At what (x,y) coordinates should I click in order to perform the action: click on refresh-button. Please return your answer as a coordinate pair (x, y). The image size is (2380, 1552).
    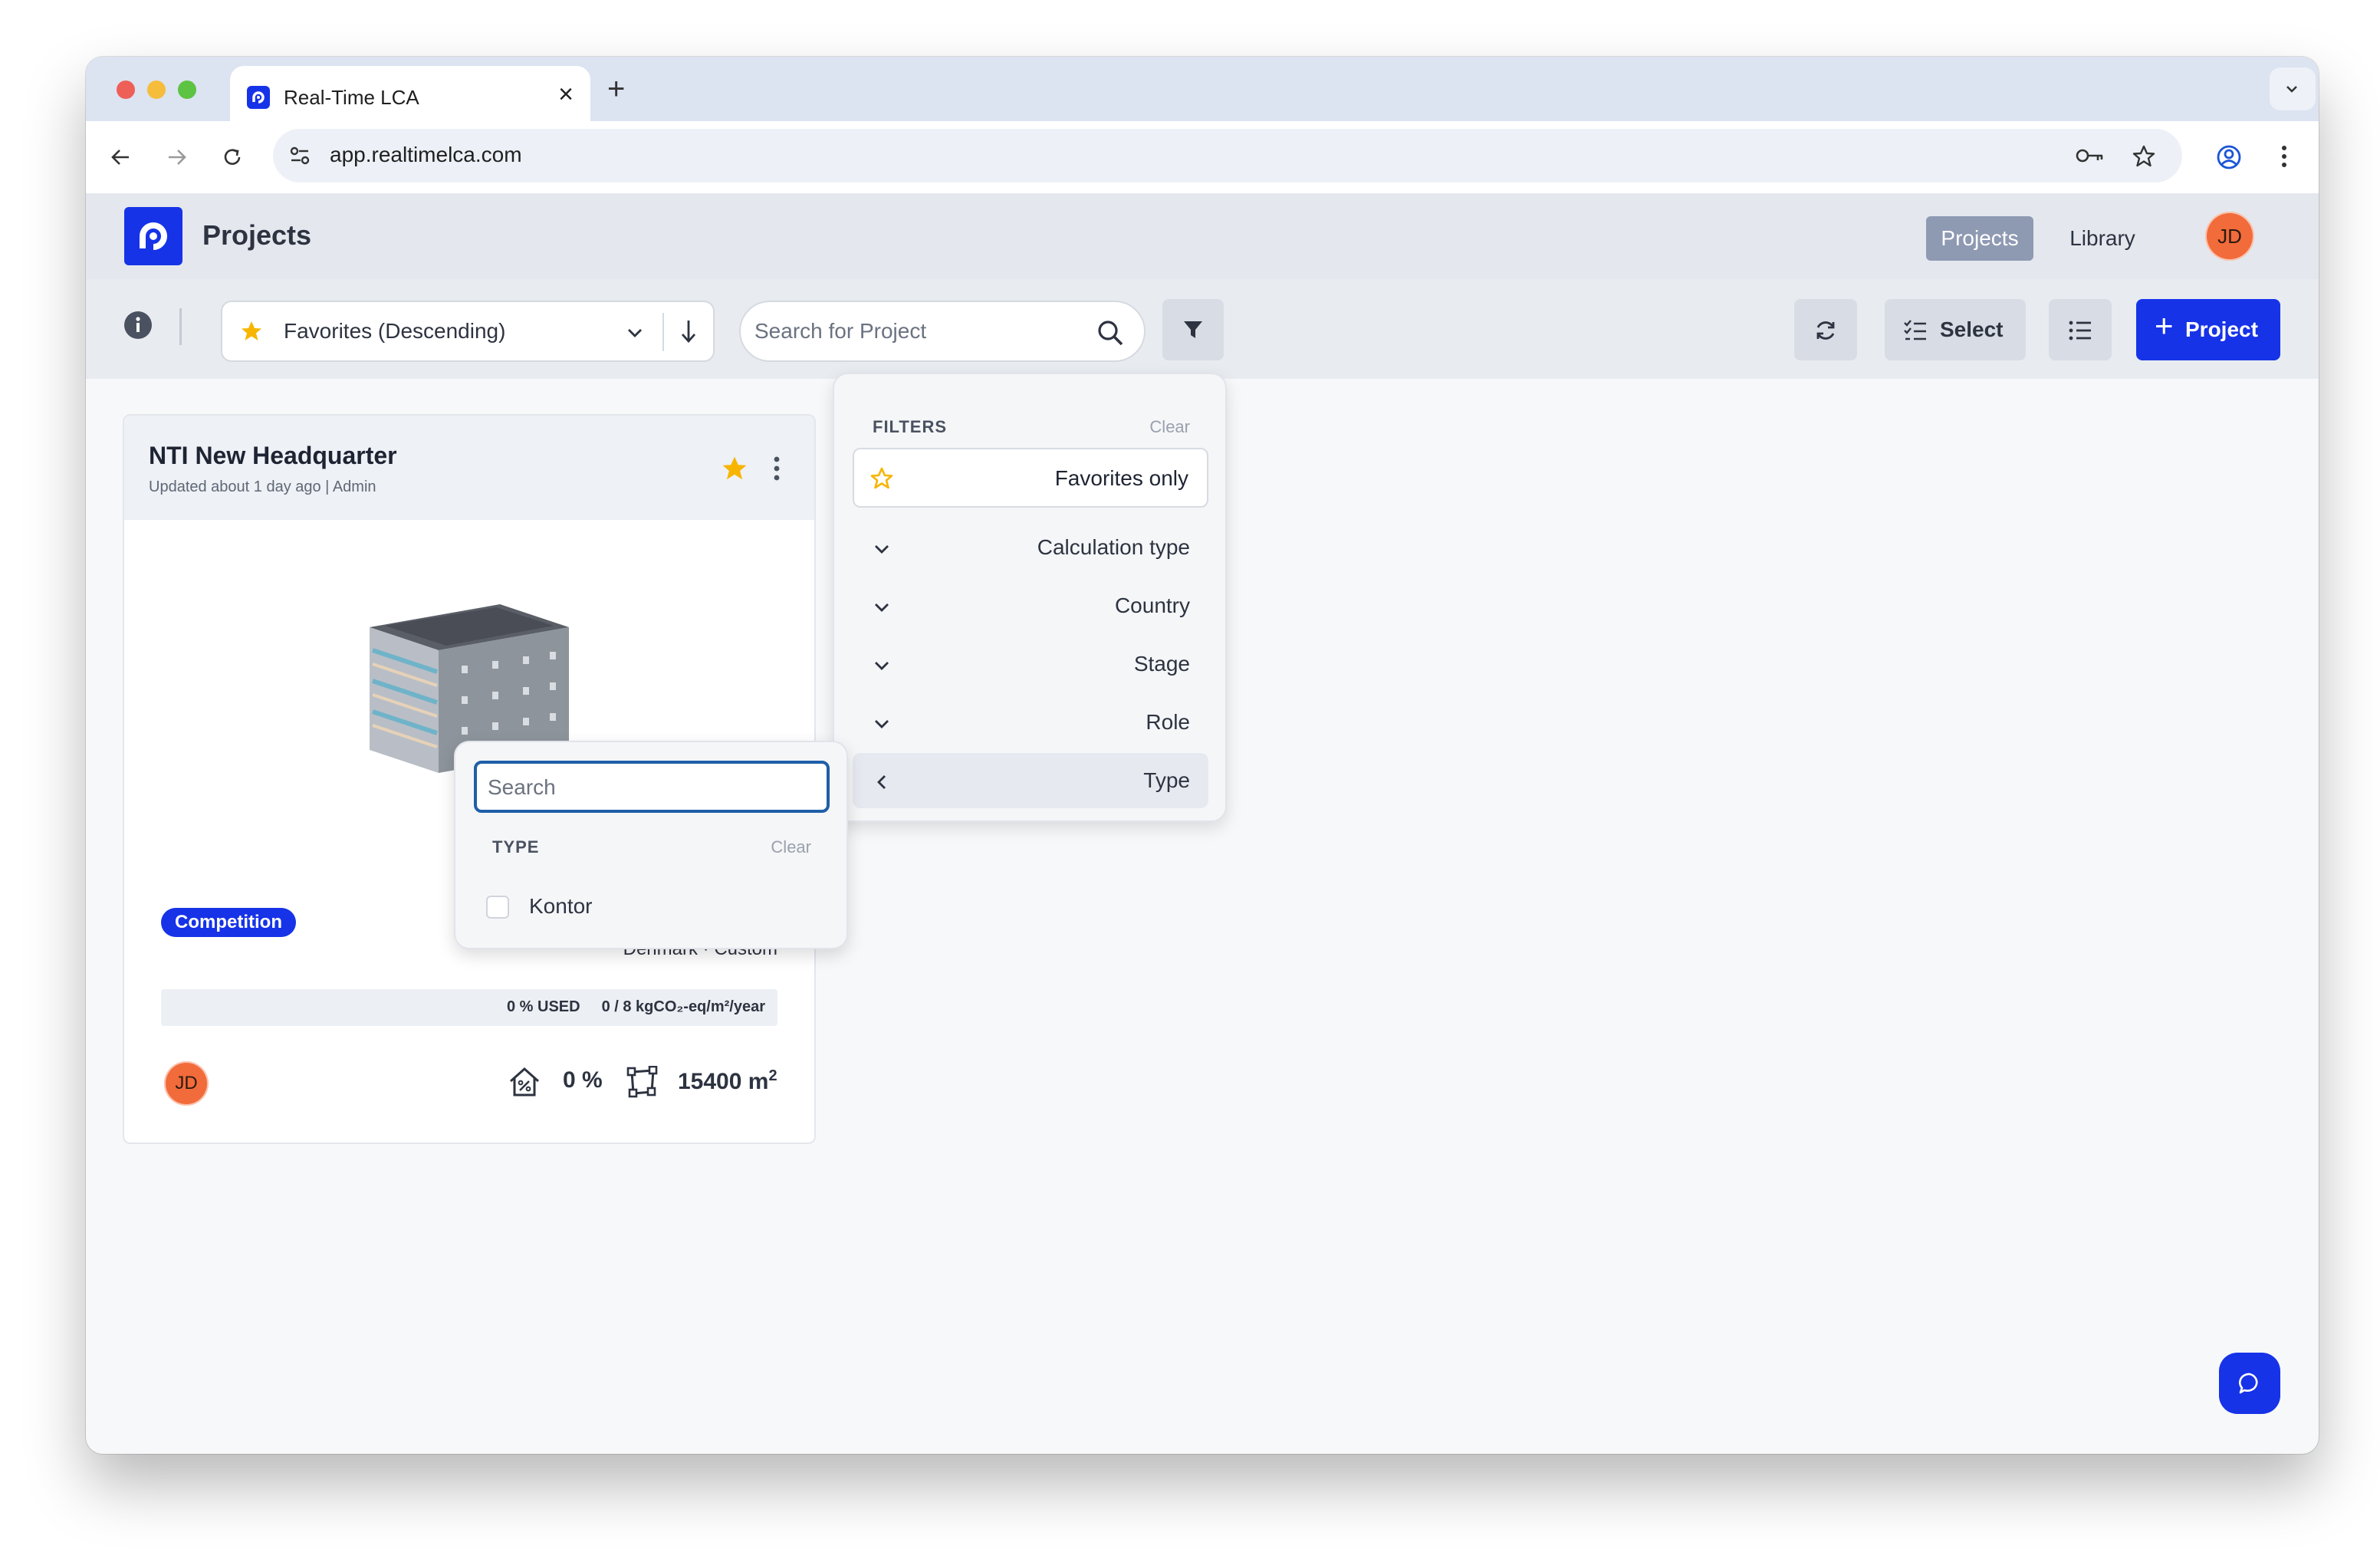
    Looking at the image, I should click on (1825, 329).